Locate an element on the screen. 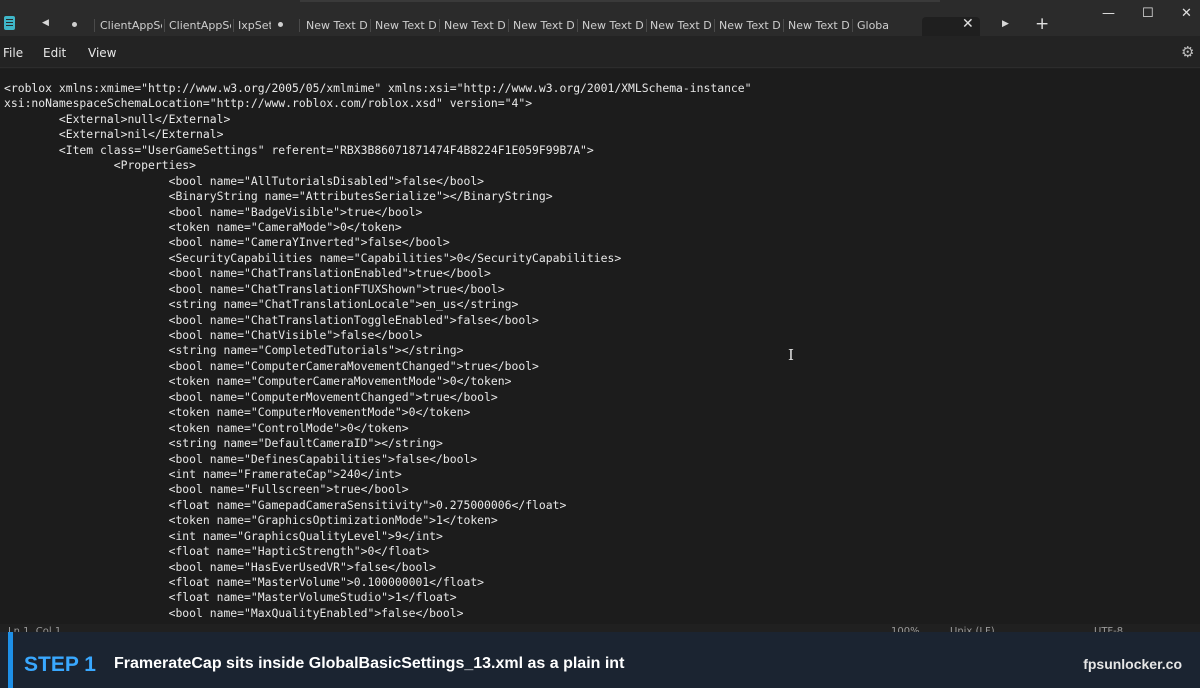 This screenshot has width=1200, height=688. scroll-tabs-right-icon: ▶ is located at coordinates (1005, 24).